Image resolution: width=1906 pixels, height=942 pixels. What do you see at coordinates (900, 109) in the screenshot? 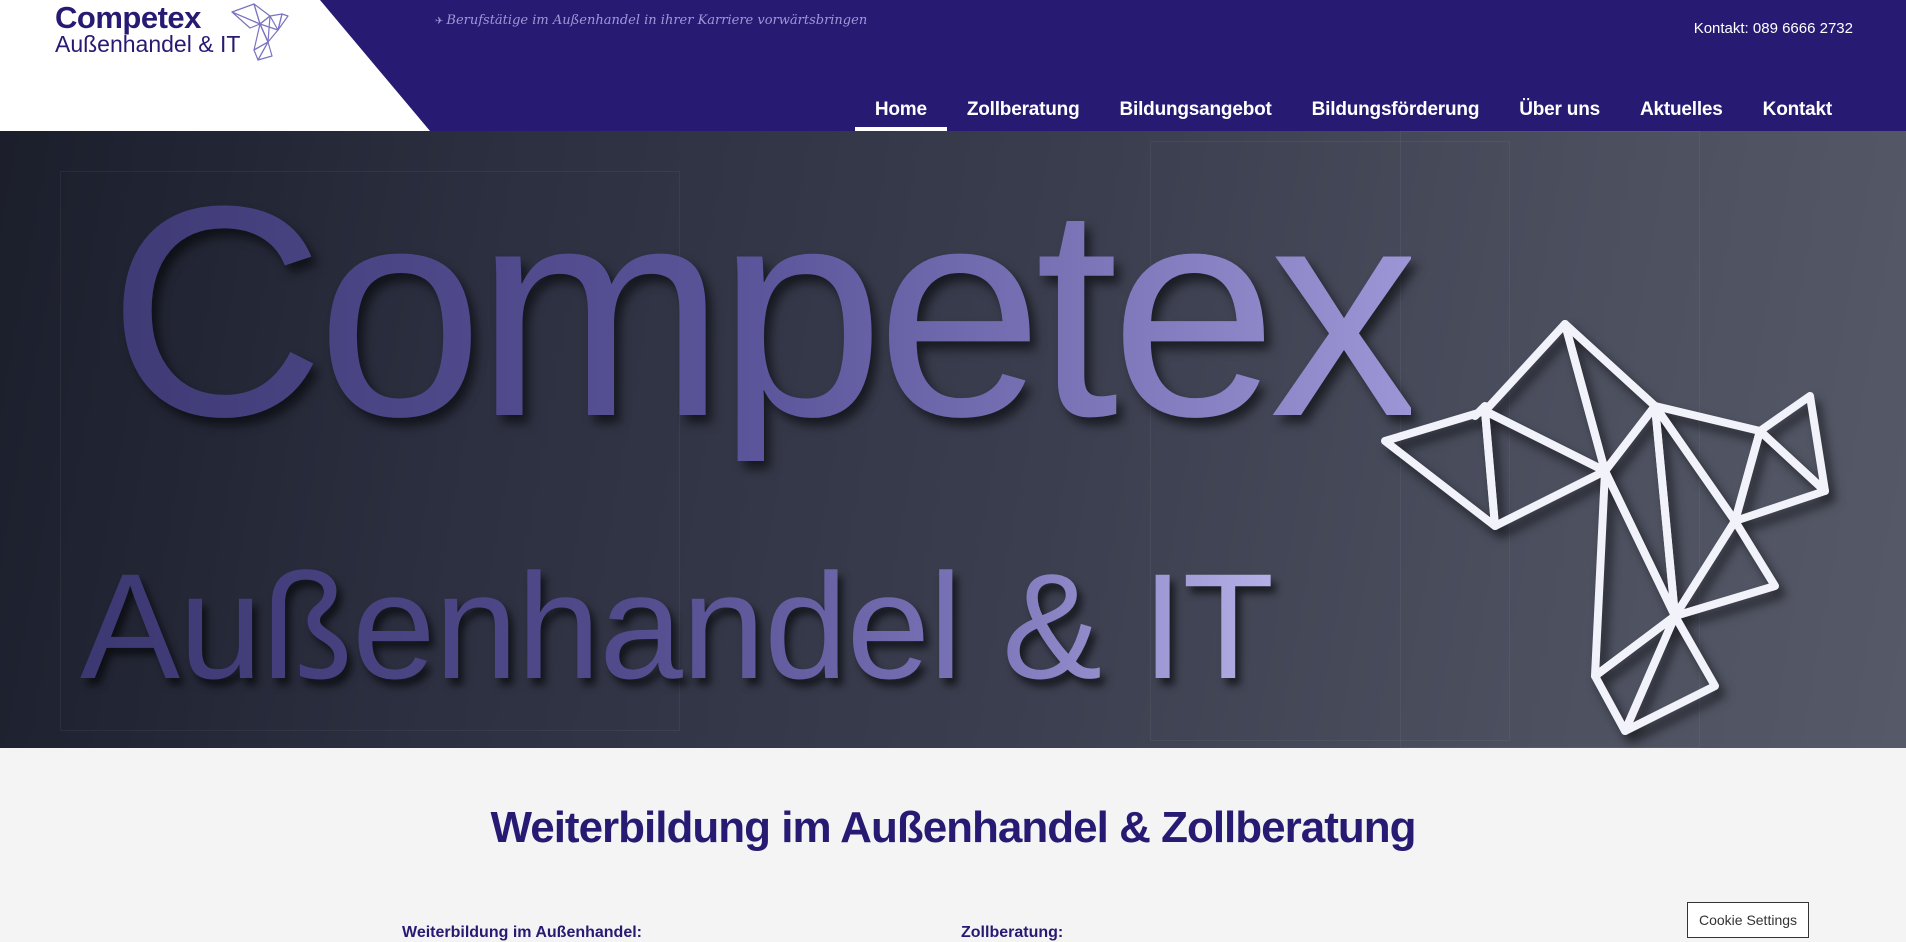
I see `nav-item-home: Home` at bounding box center [900, 109].